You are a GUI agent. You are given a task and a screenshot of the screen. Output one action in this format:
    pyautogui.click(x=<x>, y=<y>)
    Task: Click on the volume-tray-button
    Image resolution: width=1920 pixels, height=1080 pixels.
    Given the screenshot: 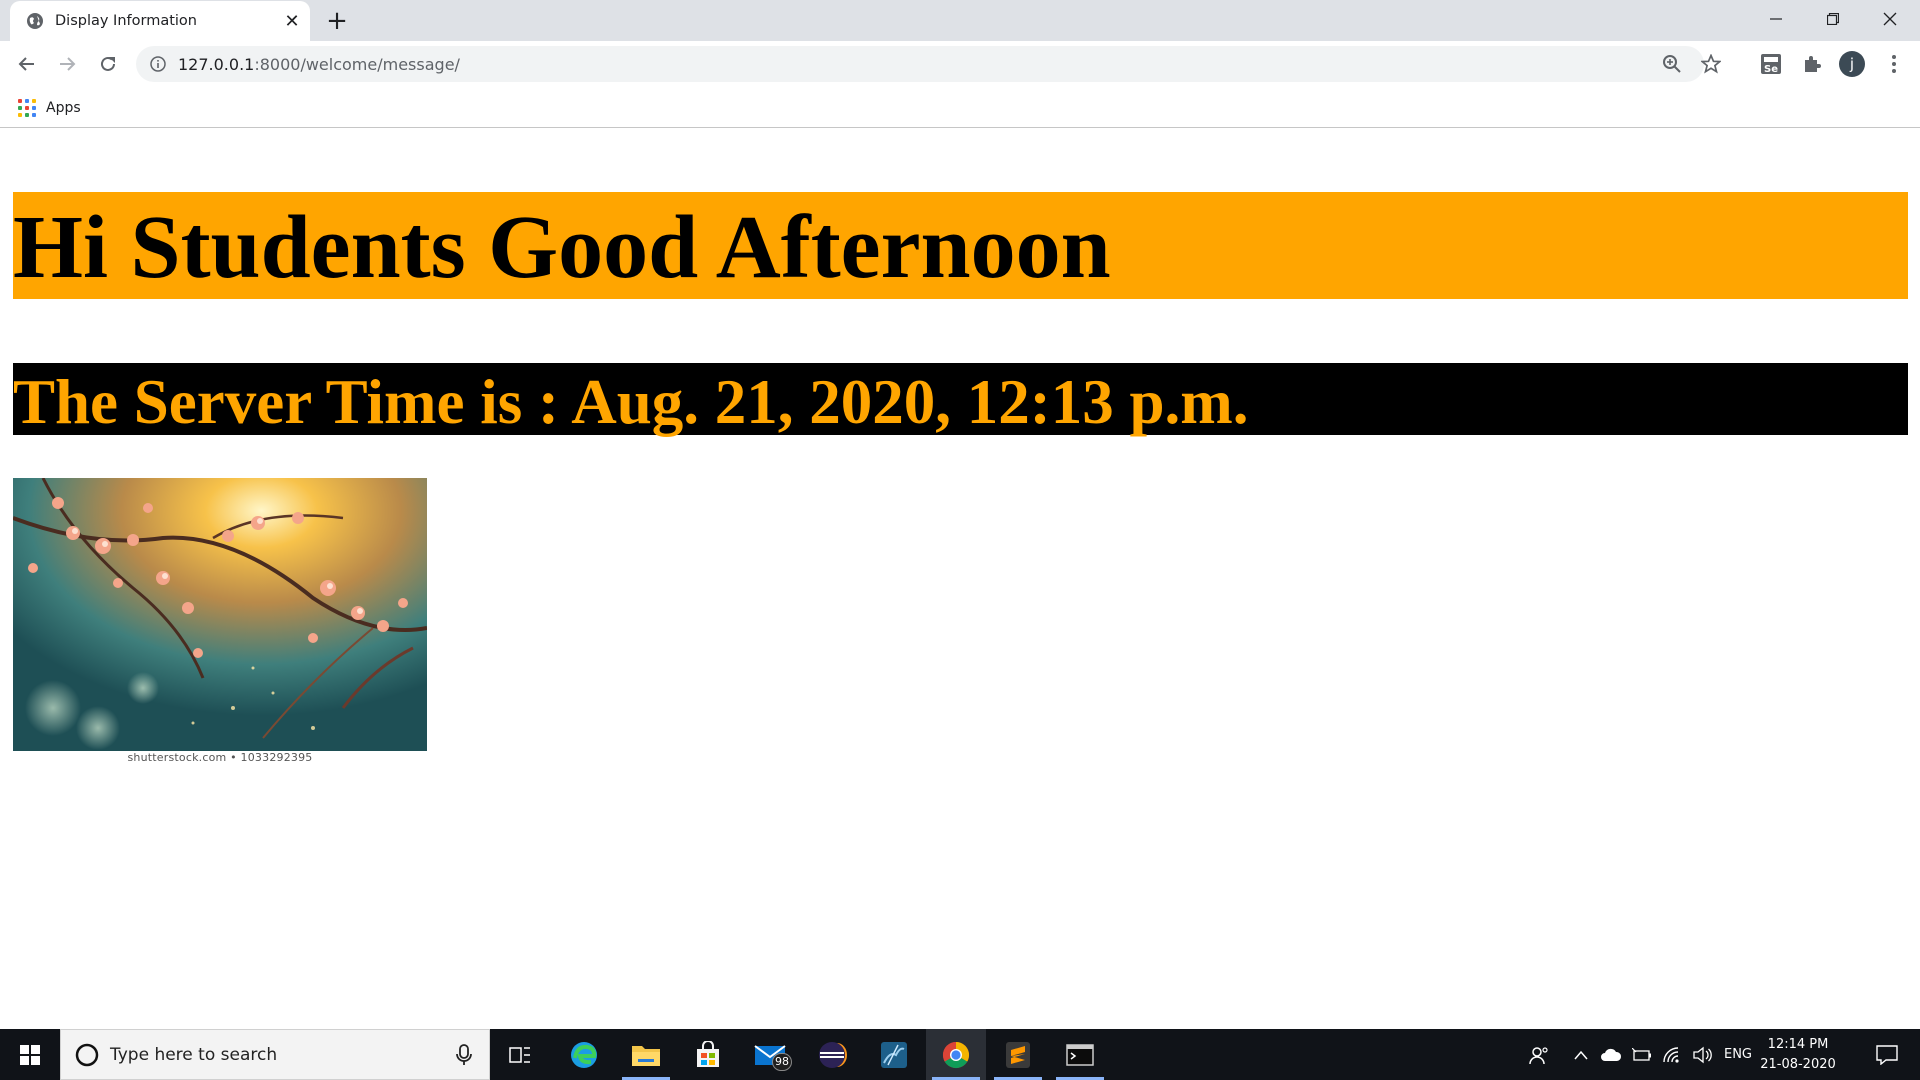 What is the action you would take?
    pyautogui.click(x=1702, y=1054)
    